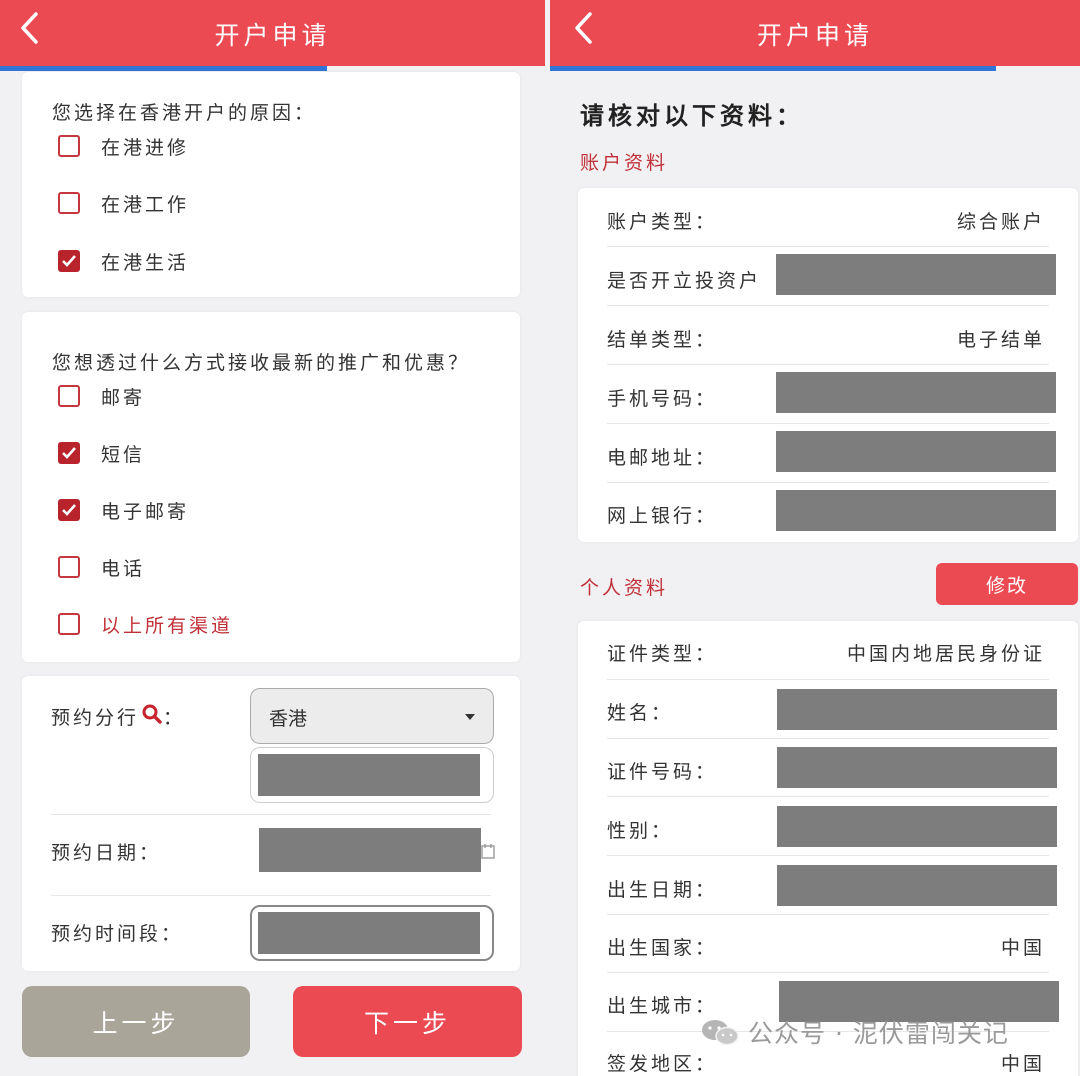  What do you see at coordinates (123, 568) in the screenshot?
I see `option-label: 电话` at bounding box center [123, 568].